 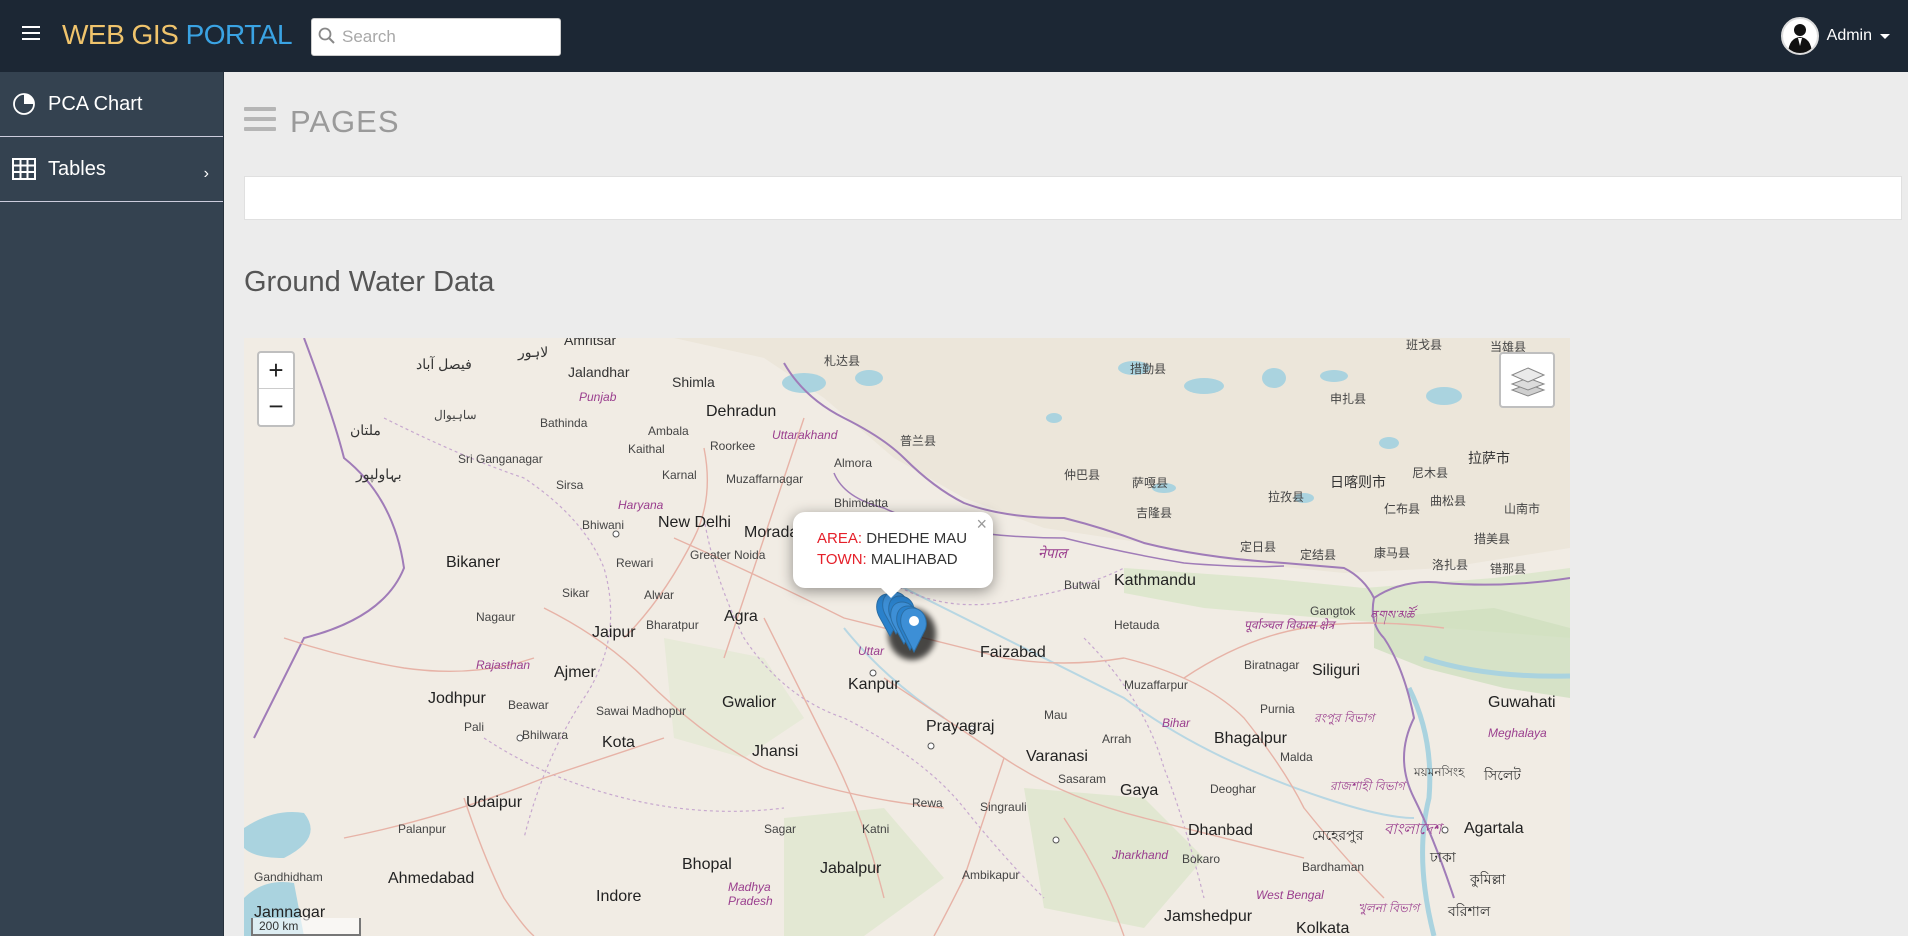 I want to click on map-label: Nagaur, so click(x=496, y=617).